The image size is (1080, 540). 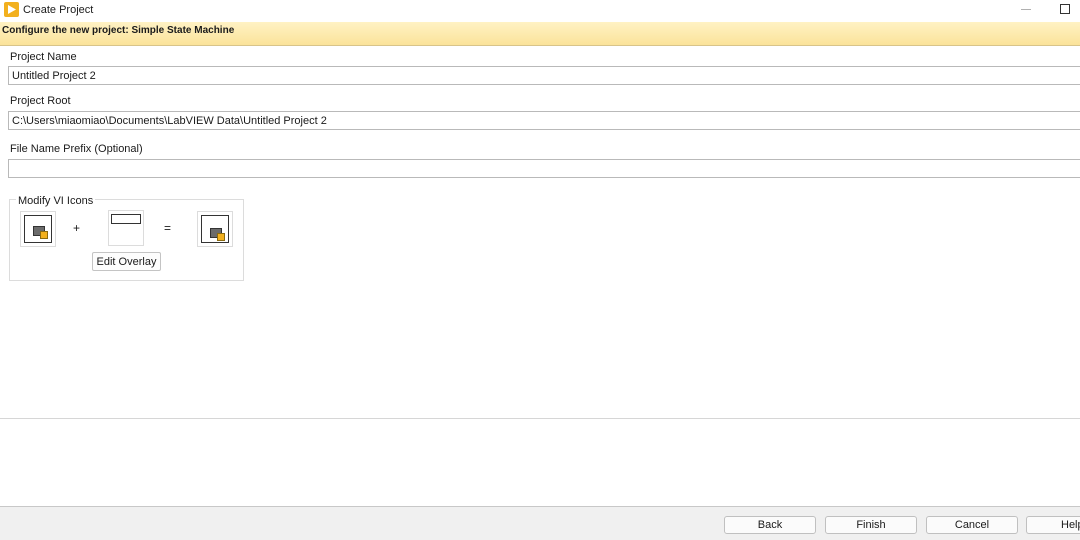 What do you see at coordinates (56, 201) in the screenshot?
I see `group-legend: Modify VI Icons` at bounding box center [56, 201].